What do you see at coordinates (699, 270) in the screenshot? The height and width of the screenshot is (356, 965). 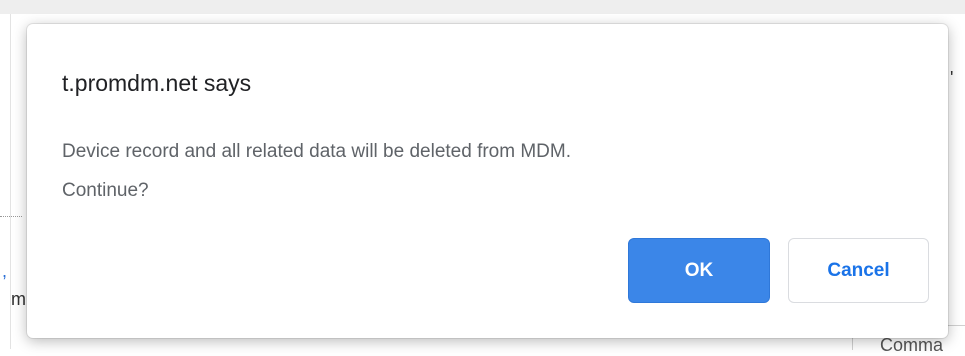 I see `ok-button: OK` at bounding box center [699, 270].